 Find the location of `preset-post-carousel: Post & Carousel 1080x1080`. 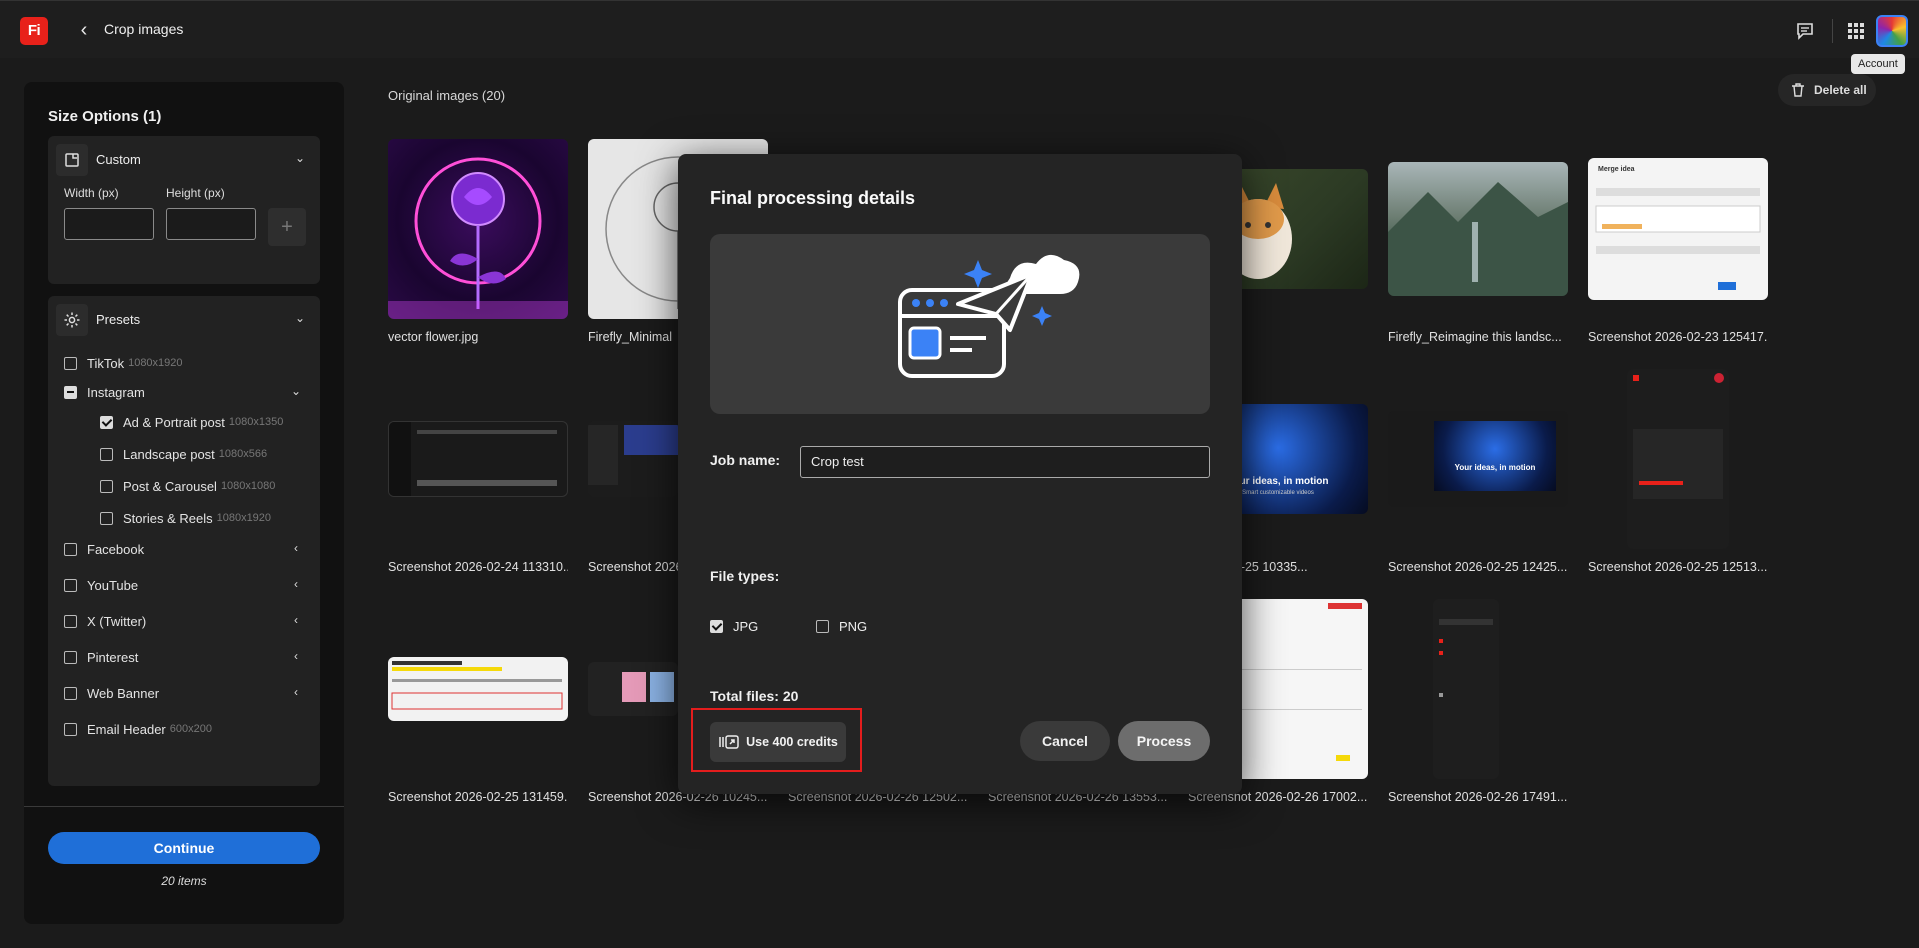

preset-post-carousel: Post & Carousel 1080x1080 is located at coordinates (202, 486).